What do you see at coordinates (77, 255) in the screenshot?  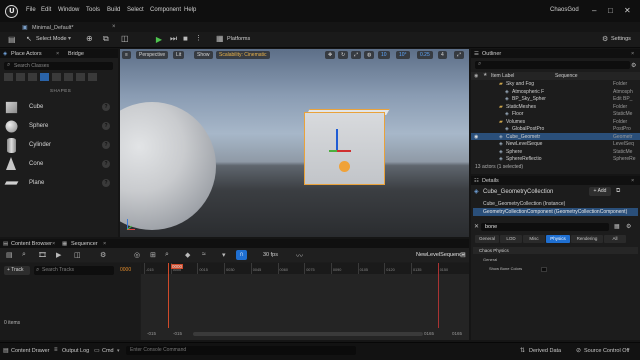 I see `camera-icon: ◫` at bounding box center [77, 255].